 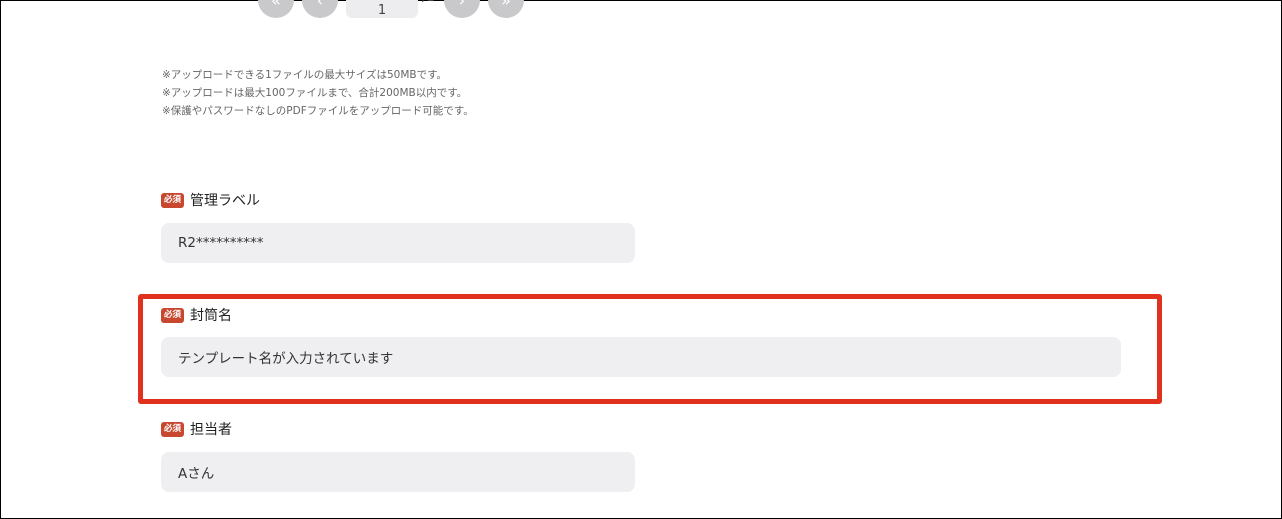 What do you see at coordinates (305, 75) in the screenshot?
I see `note-line: ※アップロードできる1ファイルの最大サイズは50MBです。` at bounding box center [305, 75].